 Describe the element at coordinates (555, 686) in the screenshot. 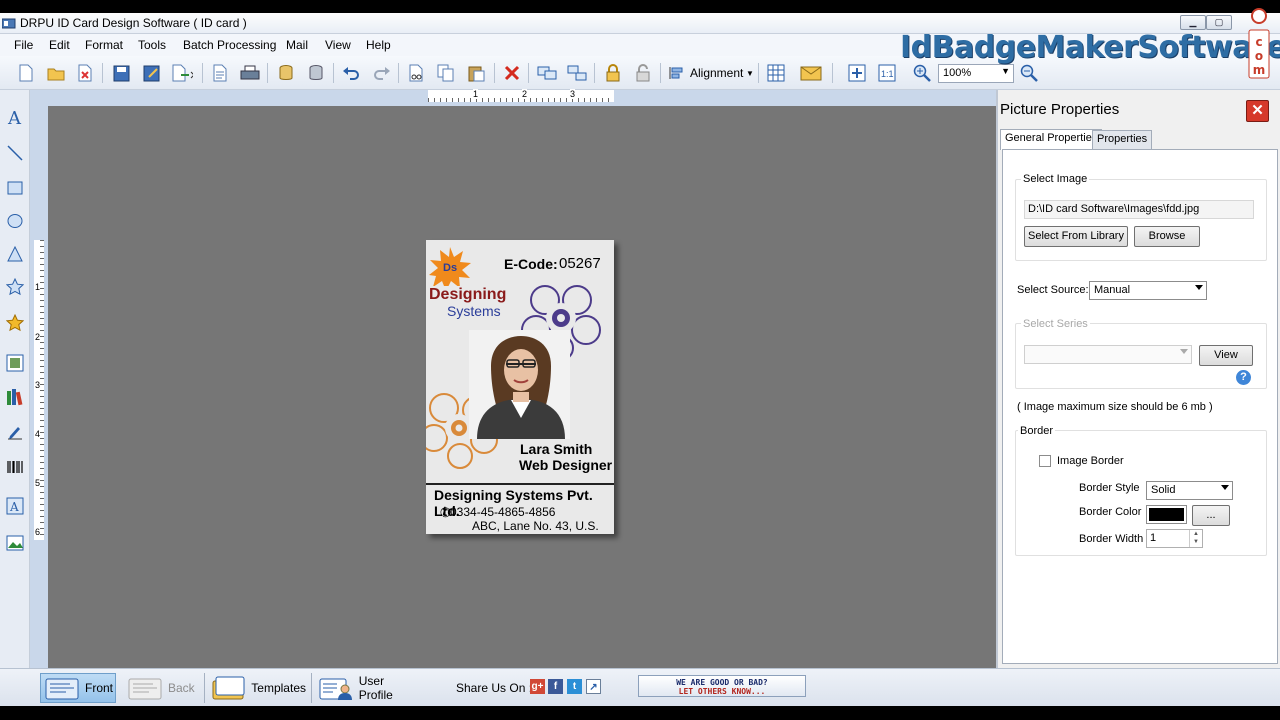

I see `facebook-icon: f` at that location.